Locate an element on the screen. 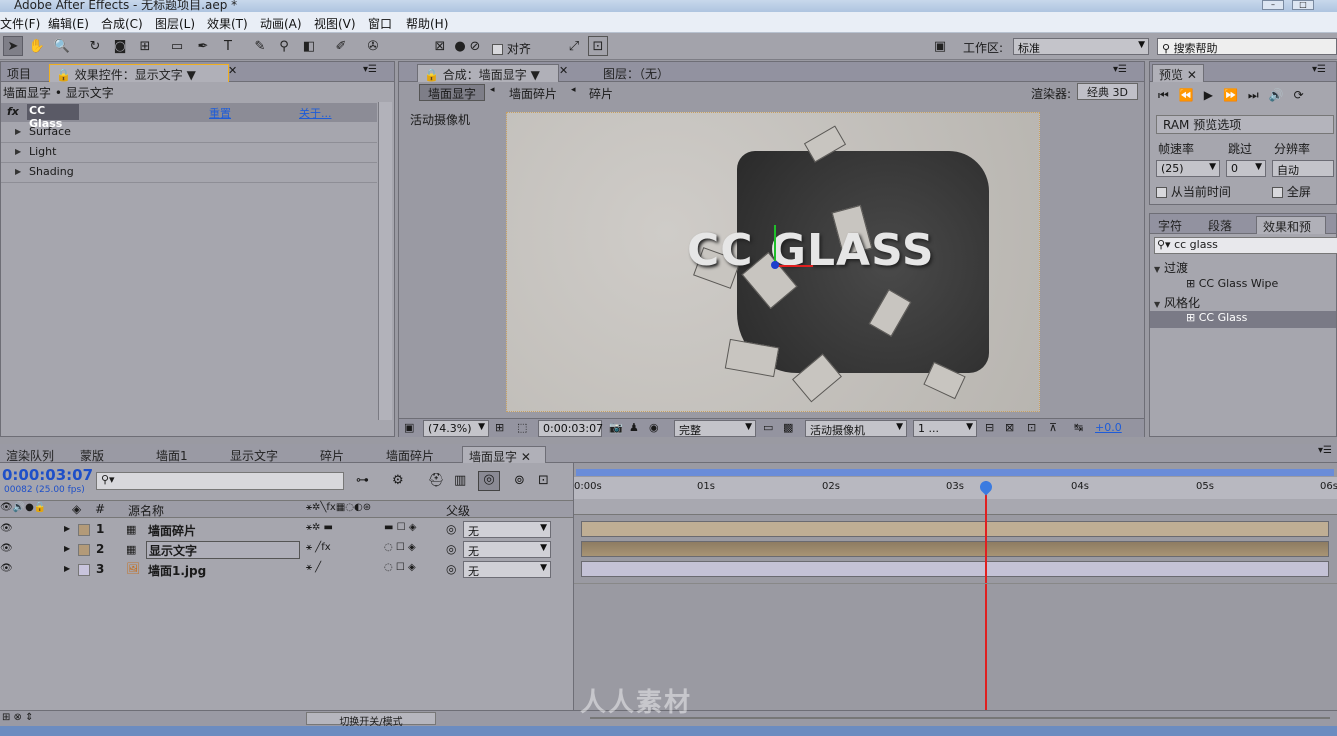  menu-help: 帮助(H) is located at coordinates (427, 23).